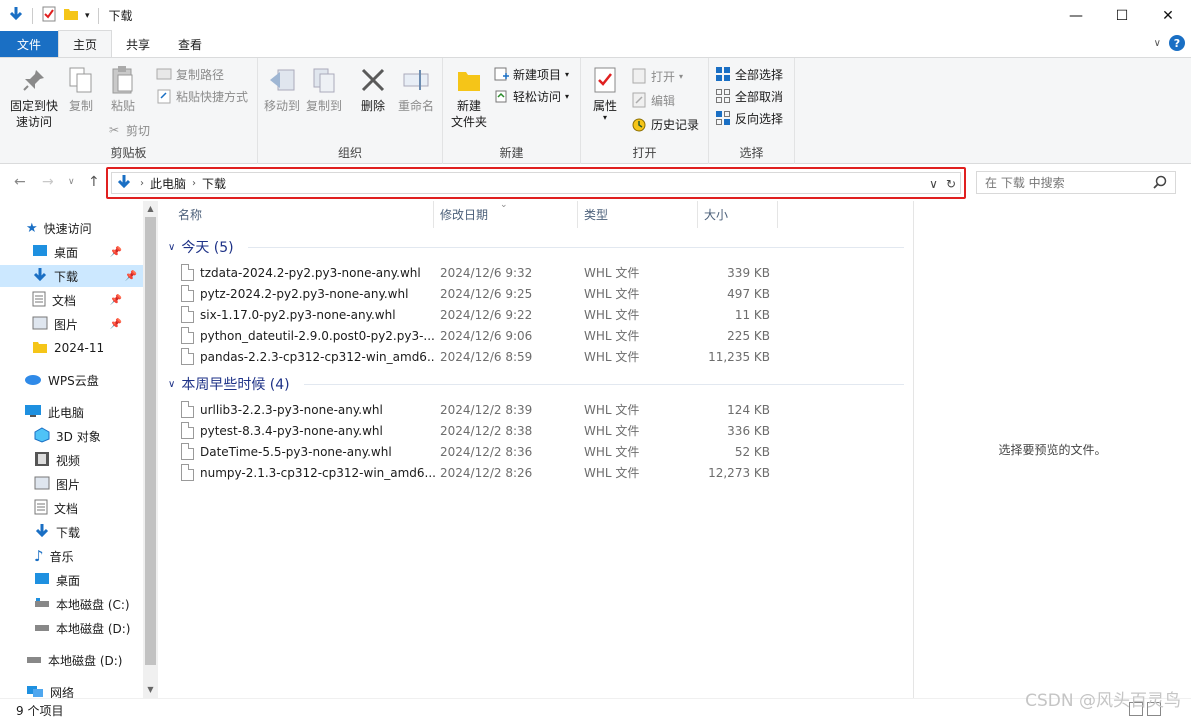  What do you see at coordinates (373, 90) in the screenshot?
I see `delete-button: 删除` at bounding box center [373, 90].